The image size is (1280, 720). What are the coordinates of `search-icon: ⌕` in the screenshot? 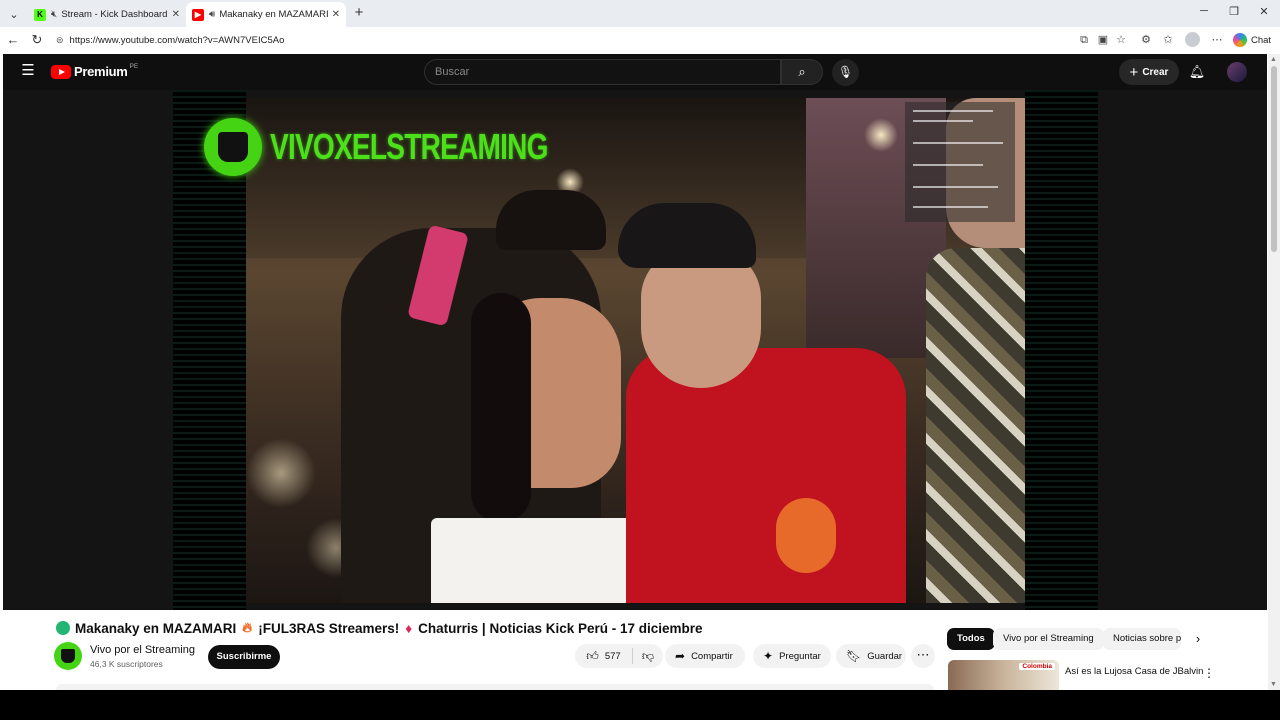 It's located at (802, 72).